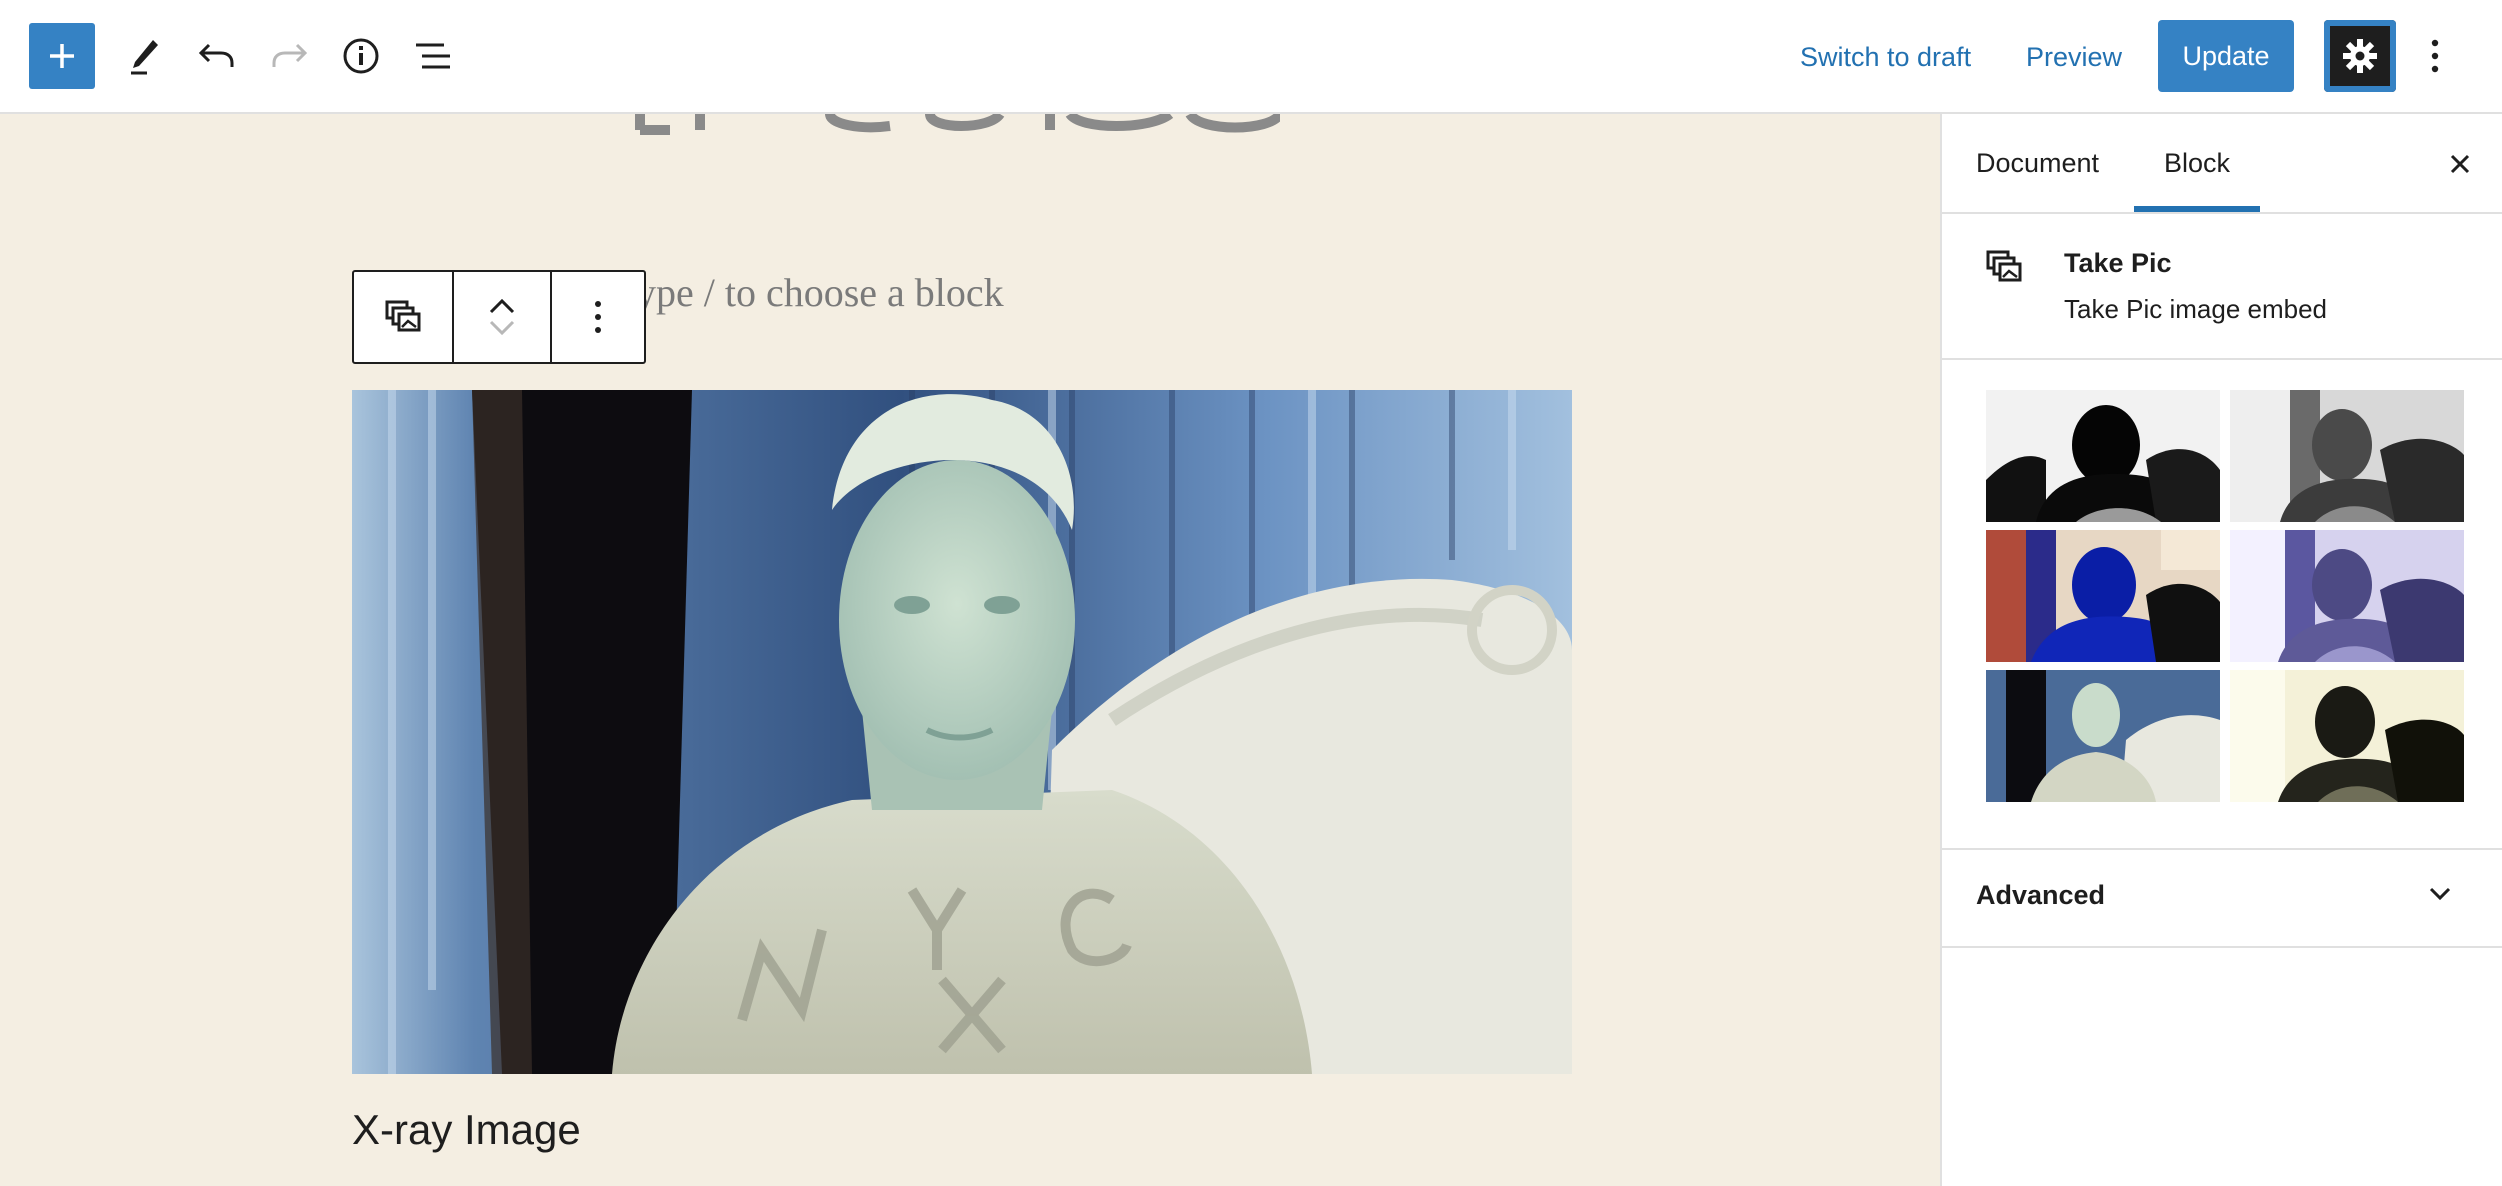 The image size is (2502, 1186). I want to click on tab-block: Block, so click(2197, 163).